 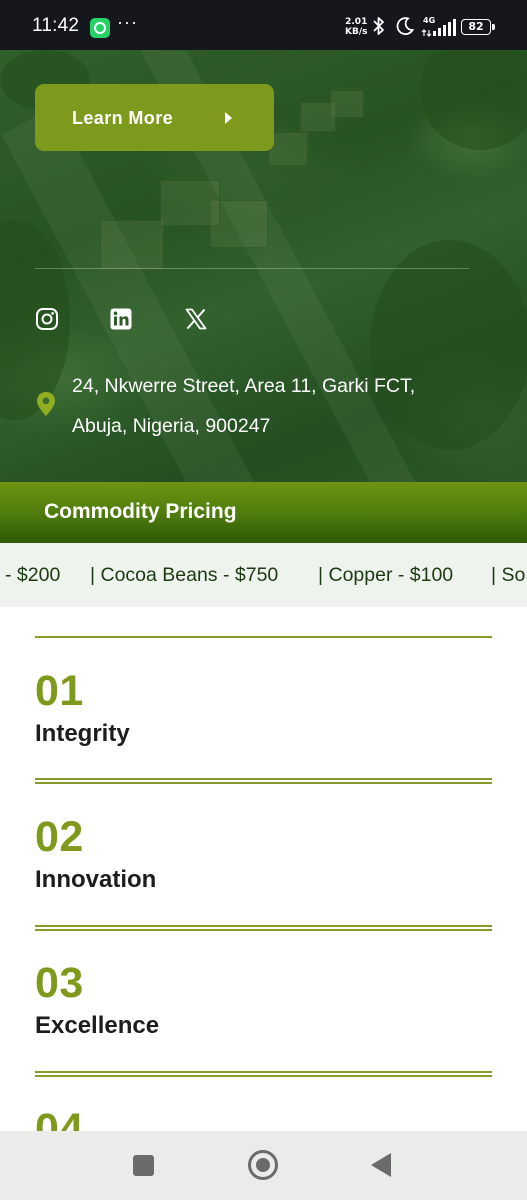 What do you see at coordinates (478, 27) in the screenshot?
I see `battery-icon: 82` at bounding box center [478, 27].